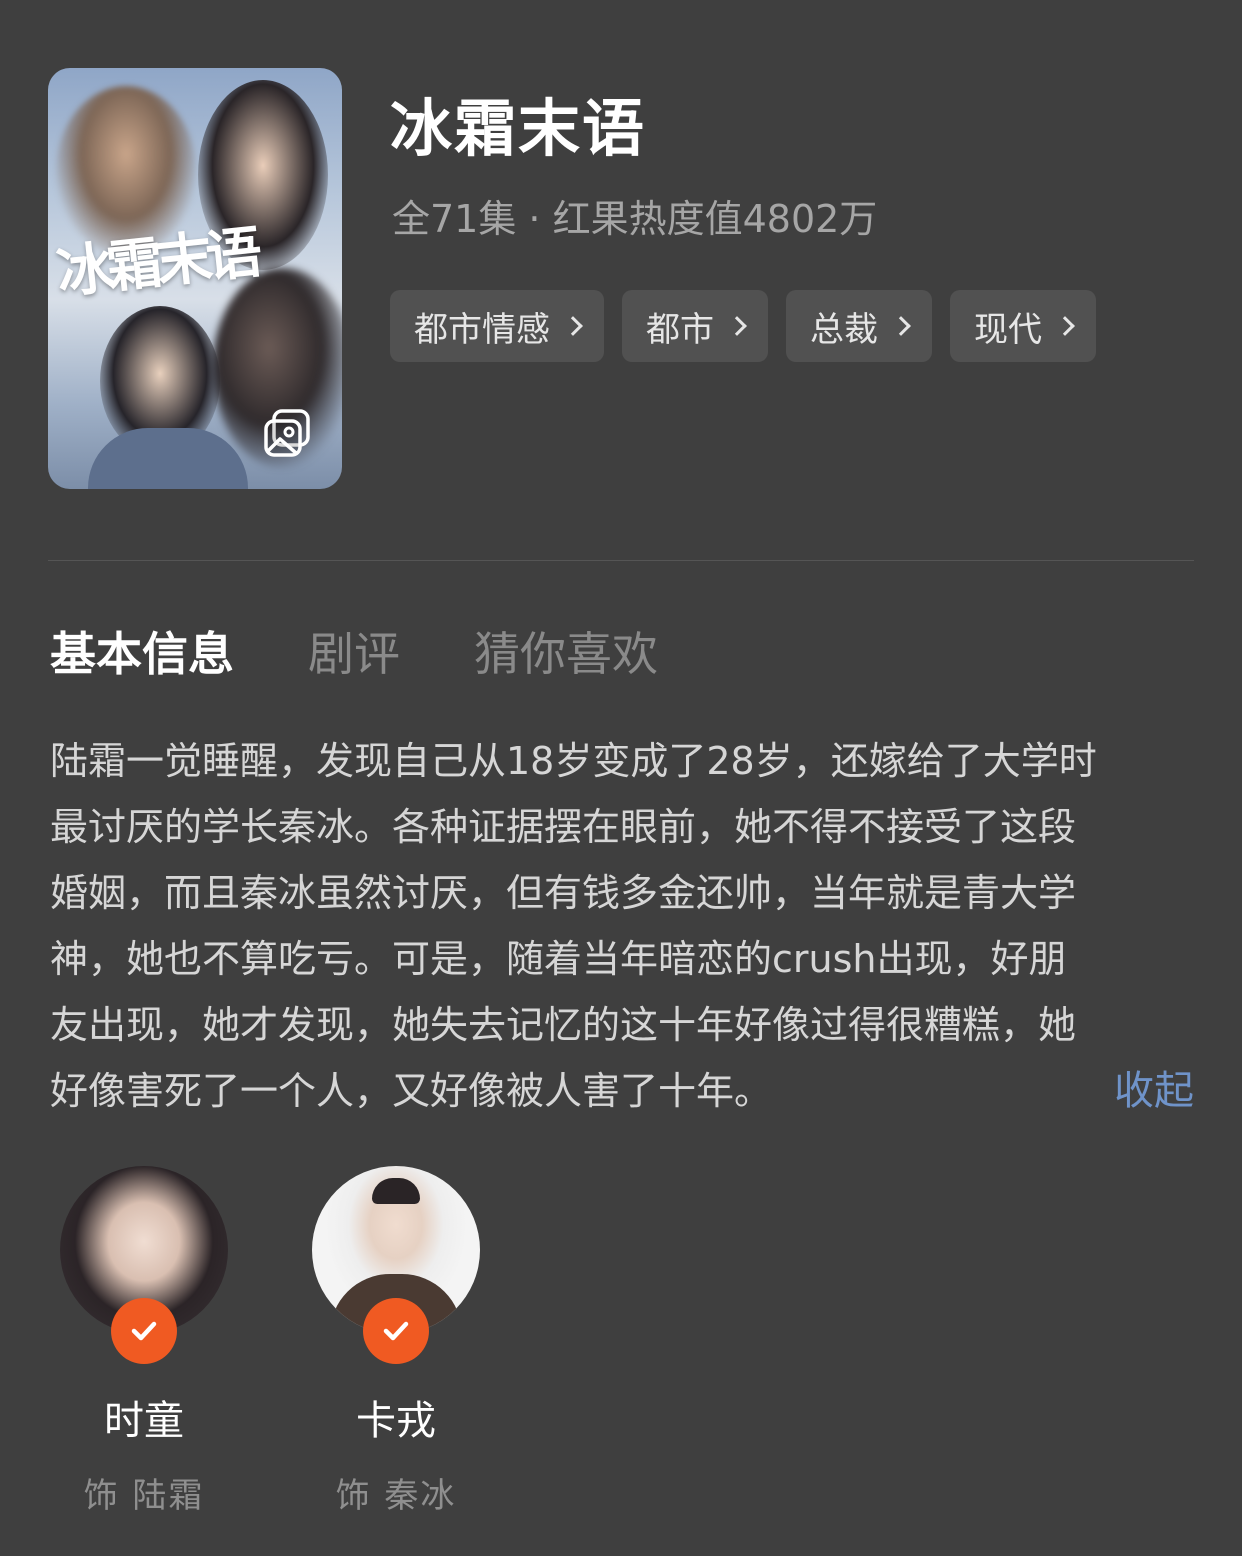 The width and height of the screenshot is (1242, 1556). I want to click on cast-list: 时童 饰 陆霜 卡戎 饰 秦冰, so click(270, 1341).